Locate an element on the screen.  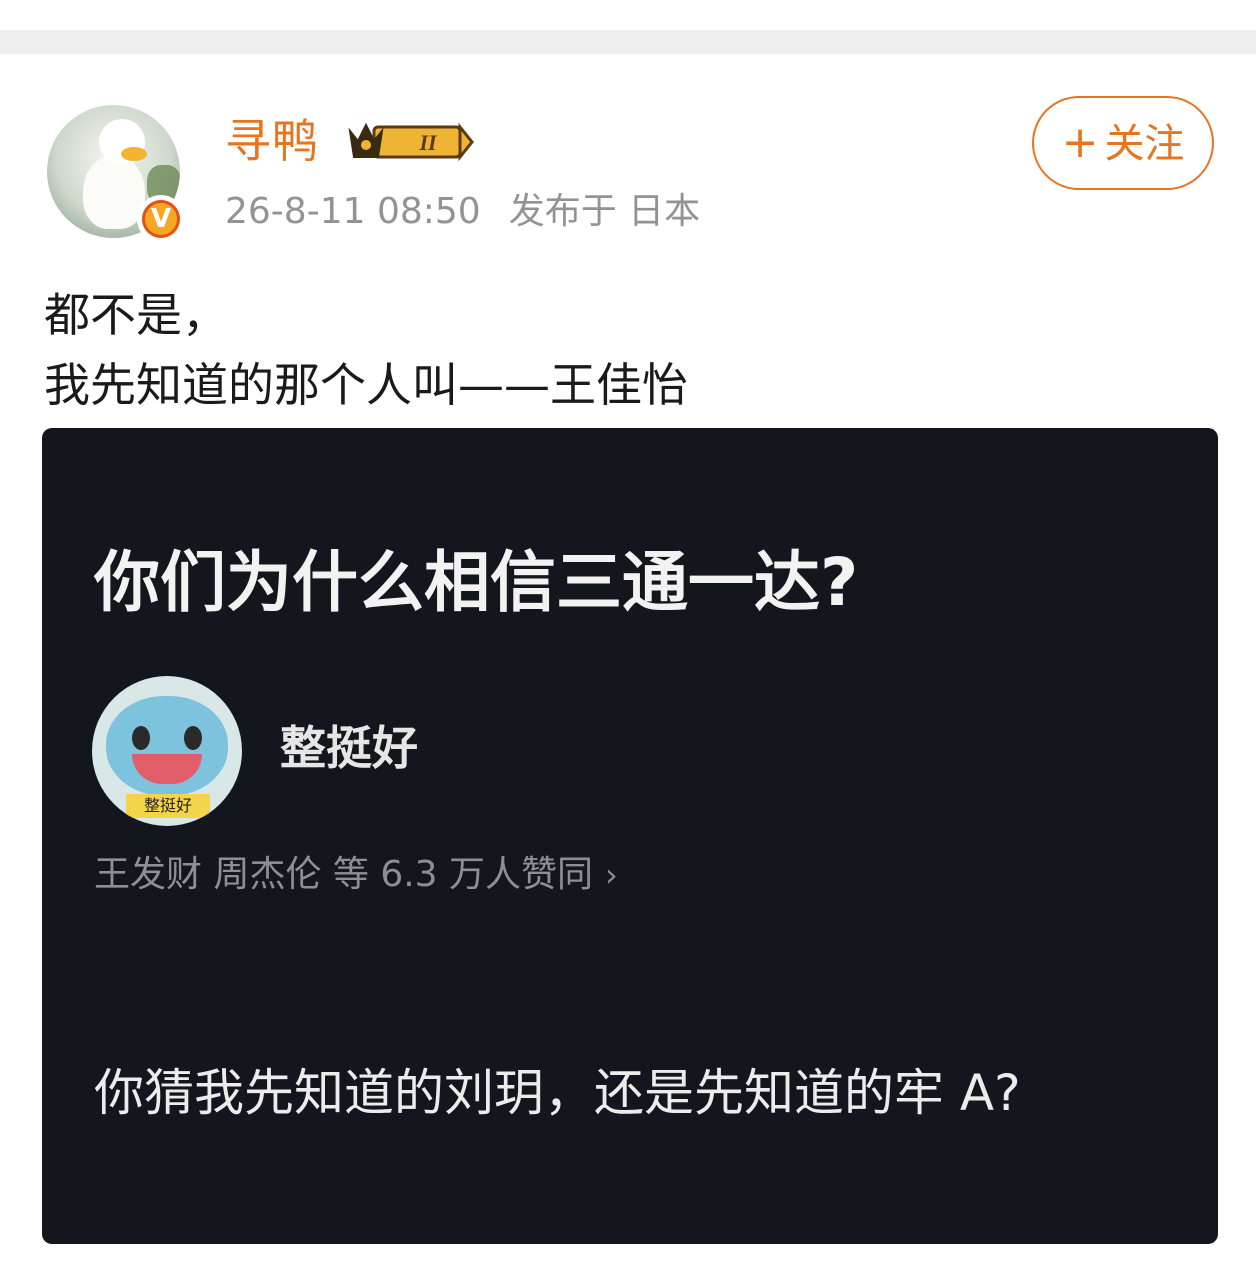
verified-mark: V is located at coordinates (161, 219).